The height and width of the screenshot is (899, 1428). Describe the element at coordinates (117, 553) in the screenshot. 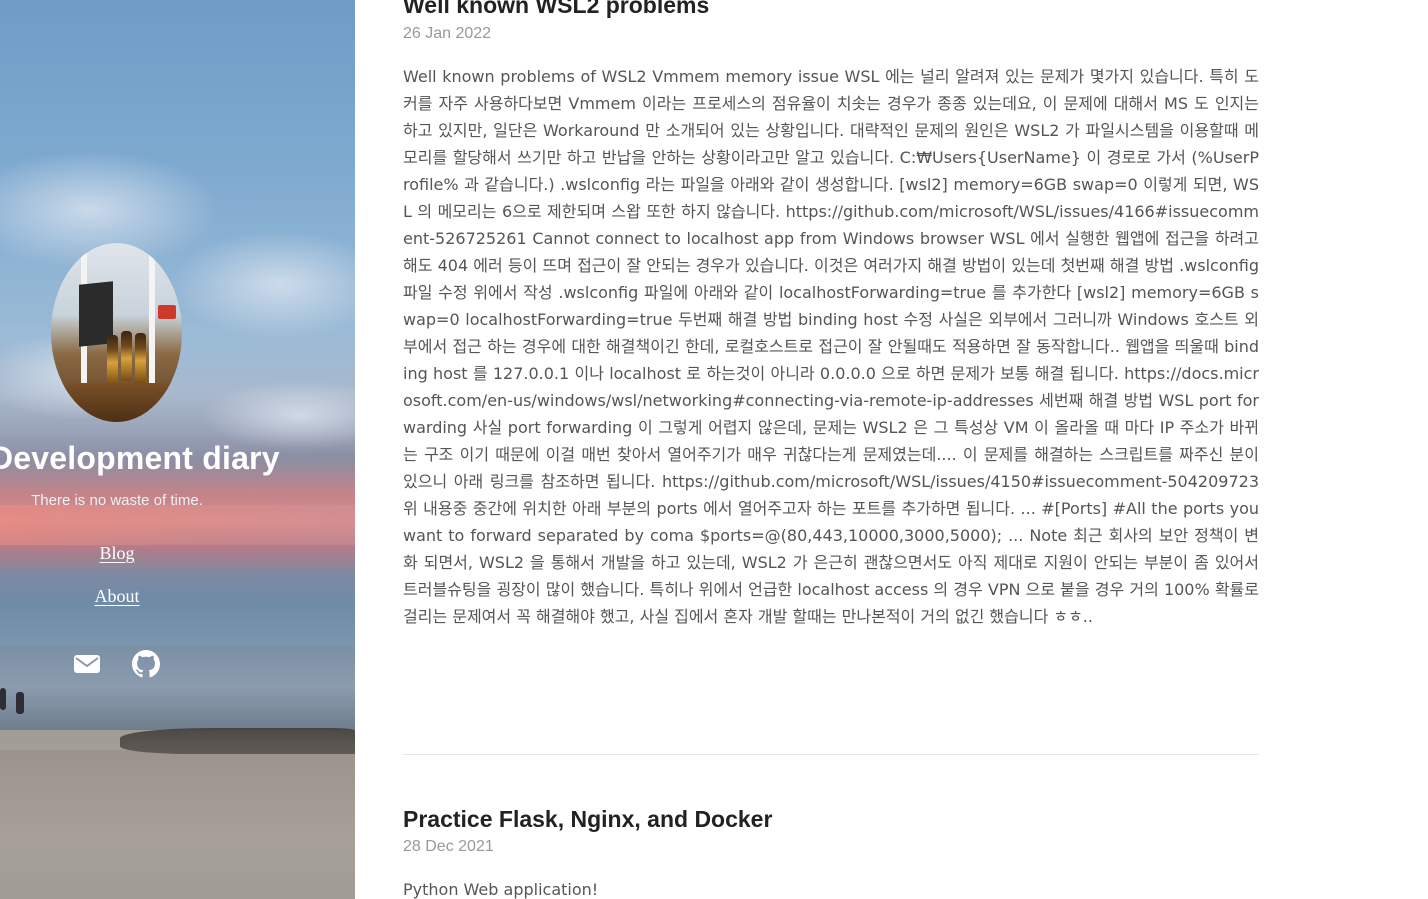

I see `nav-link-blog: Blog` at that location.